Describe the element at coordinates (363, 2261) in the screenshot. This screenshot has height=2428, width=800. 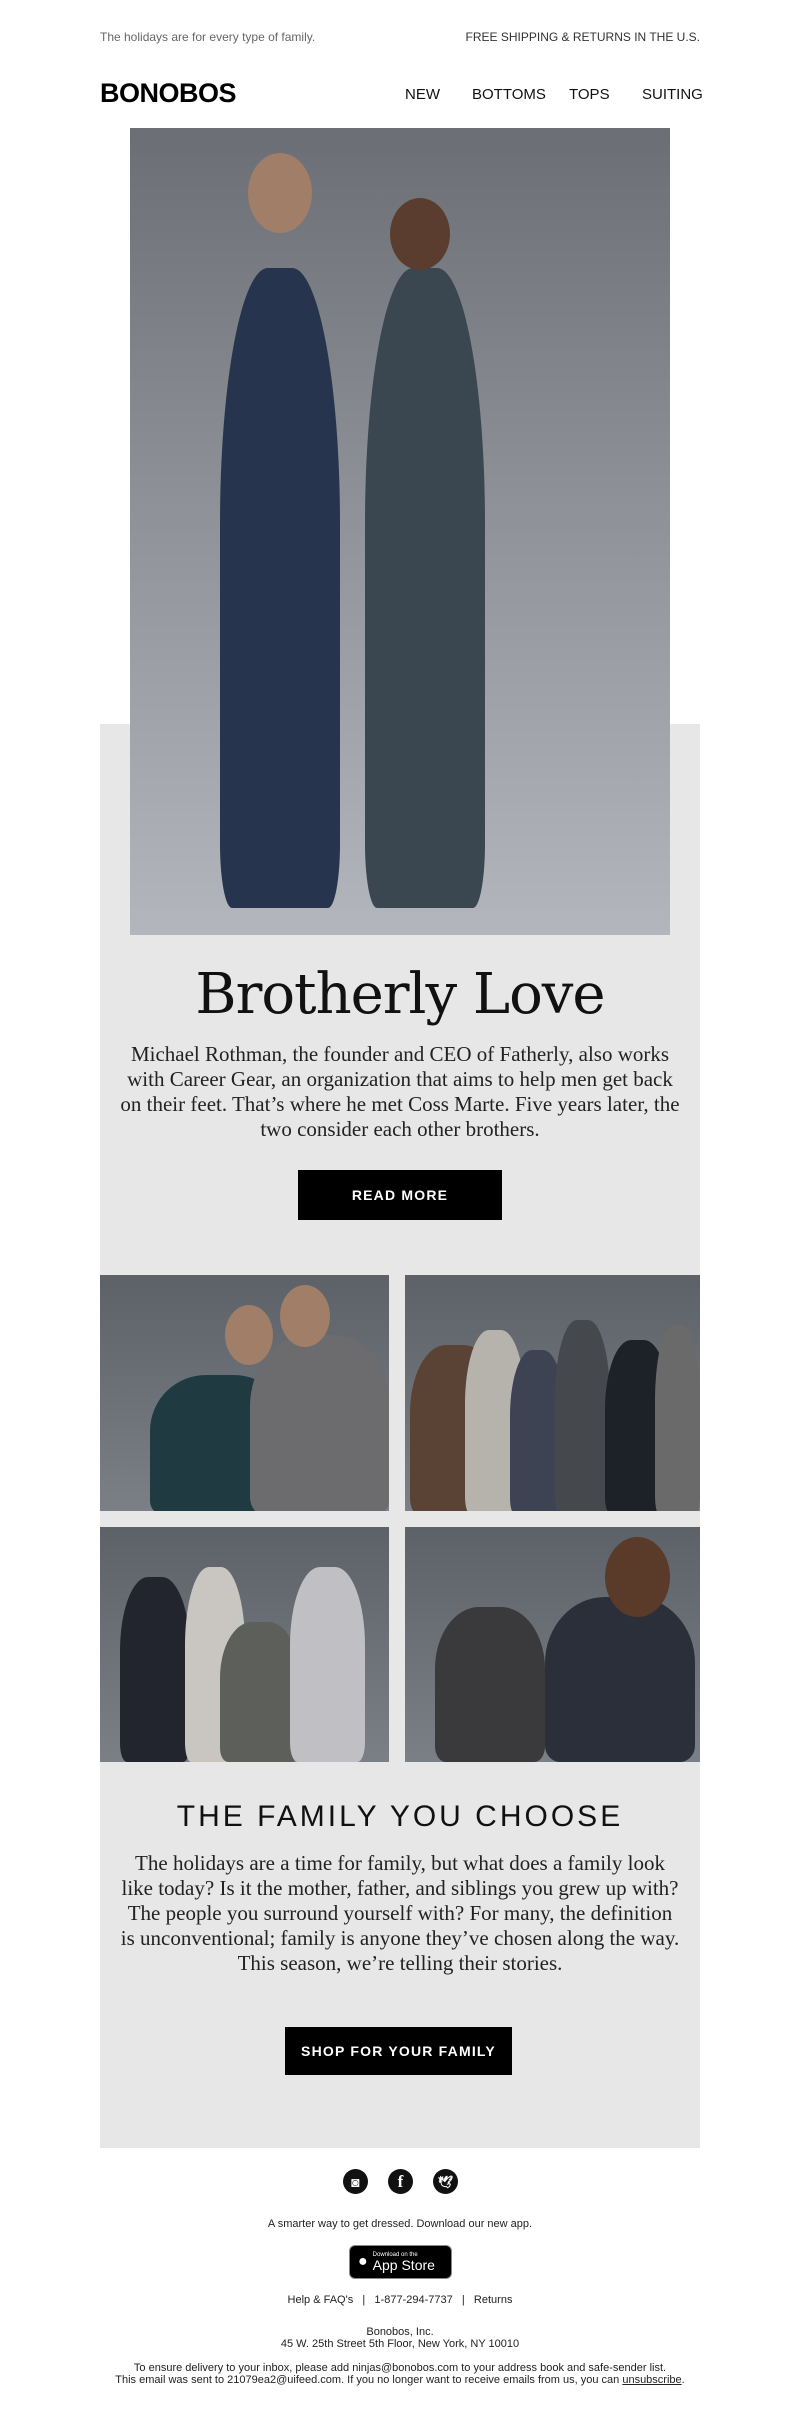
I see `apple-icon: ●` at that location.